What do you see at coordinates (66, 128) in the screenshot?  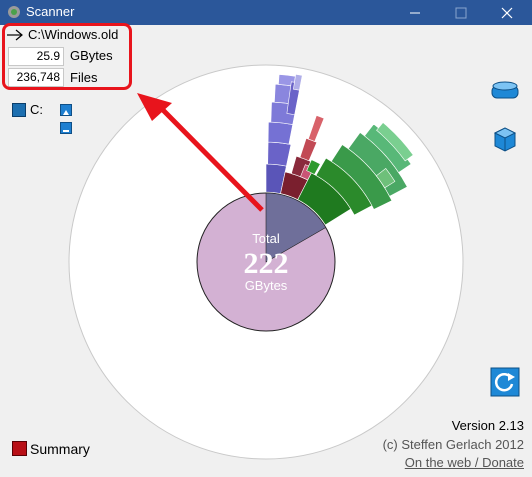 I see `collapse-button` at bounding box center [66, 128].